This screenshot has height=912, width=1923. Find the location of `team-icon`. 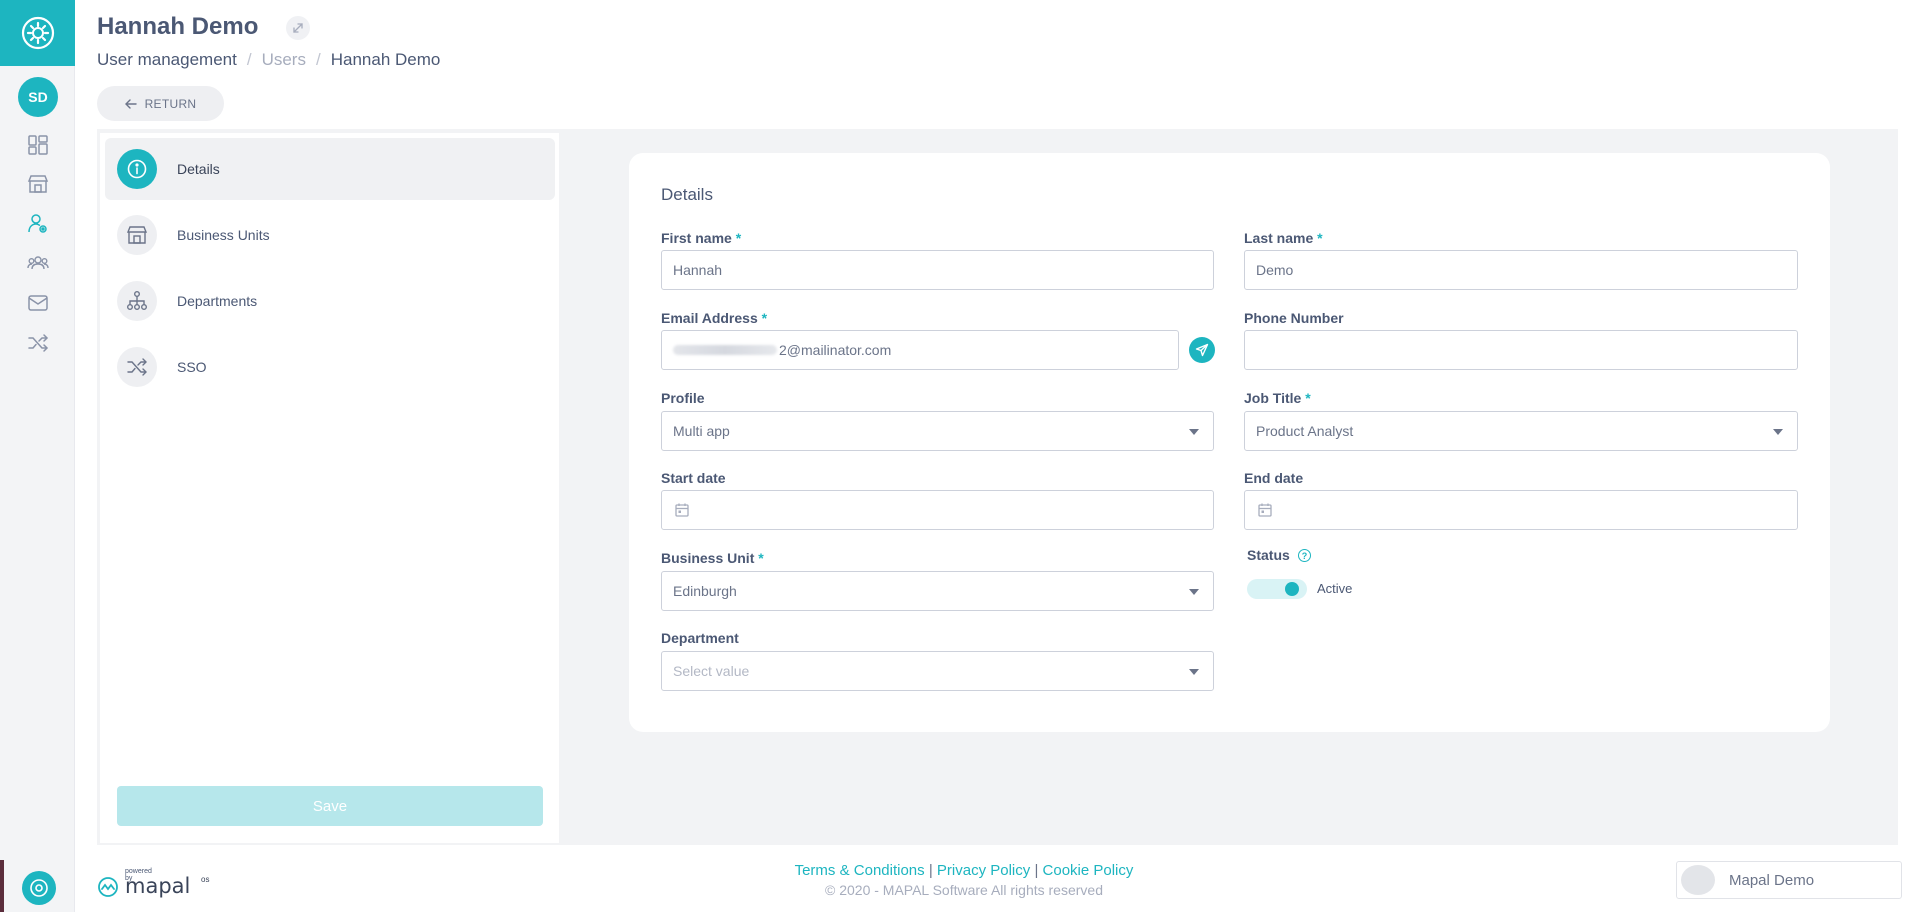

team-icon is located at coordinates (38, 263).